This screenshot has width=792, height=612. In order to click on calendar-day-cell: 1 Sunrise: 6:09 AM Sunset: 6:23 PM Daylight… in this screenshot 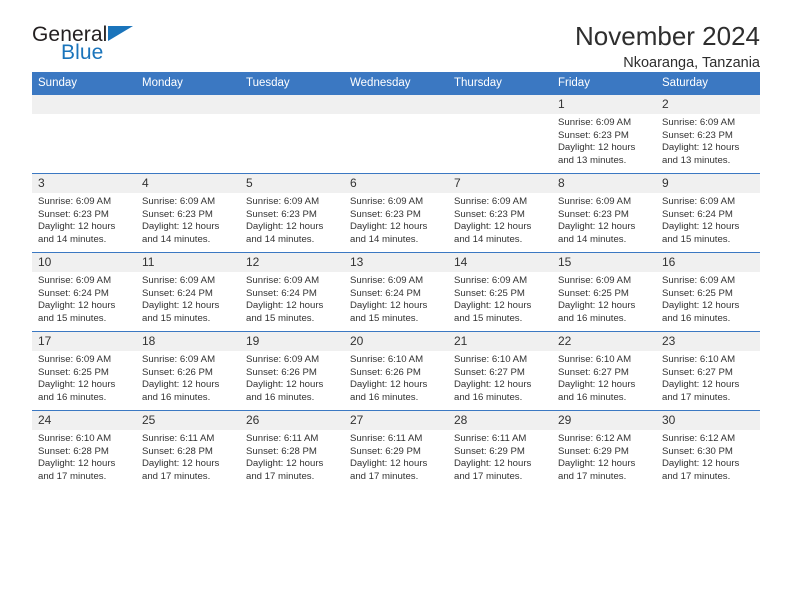, I will do `click(604, 134)`.